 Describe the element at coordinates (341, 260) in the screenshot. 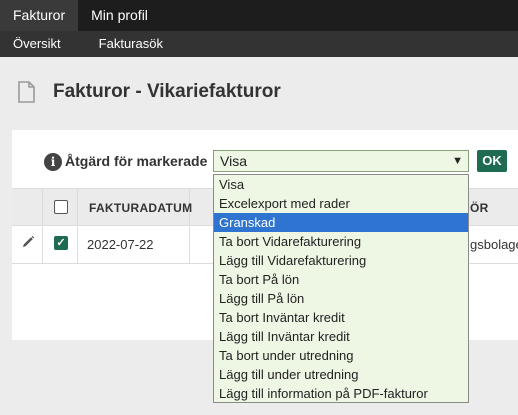

I see `dropdown-option: Lägg till Vidarefakturering` at that location.